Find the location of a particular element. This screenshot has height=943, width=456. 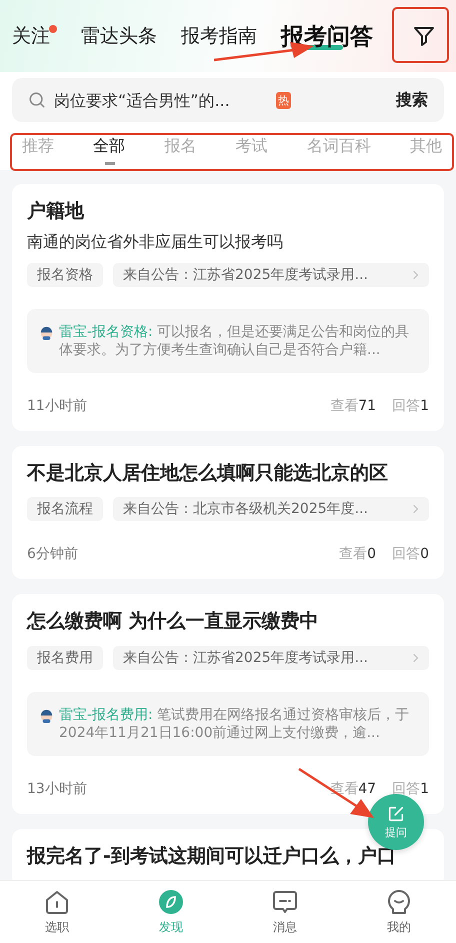

question-text: 南通的岗位省外非应届生可以报考吗 is located at coordinates (155, 242).